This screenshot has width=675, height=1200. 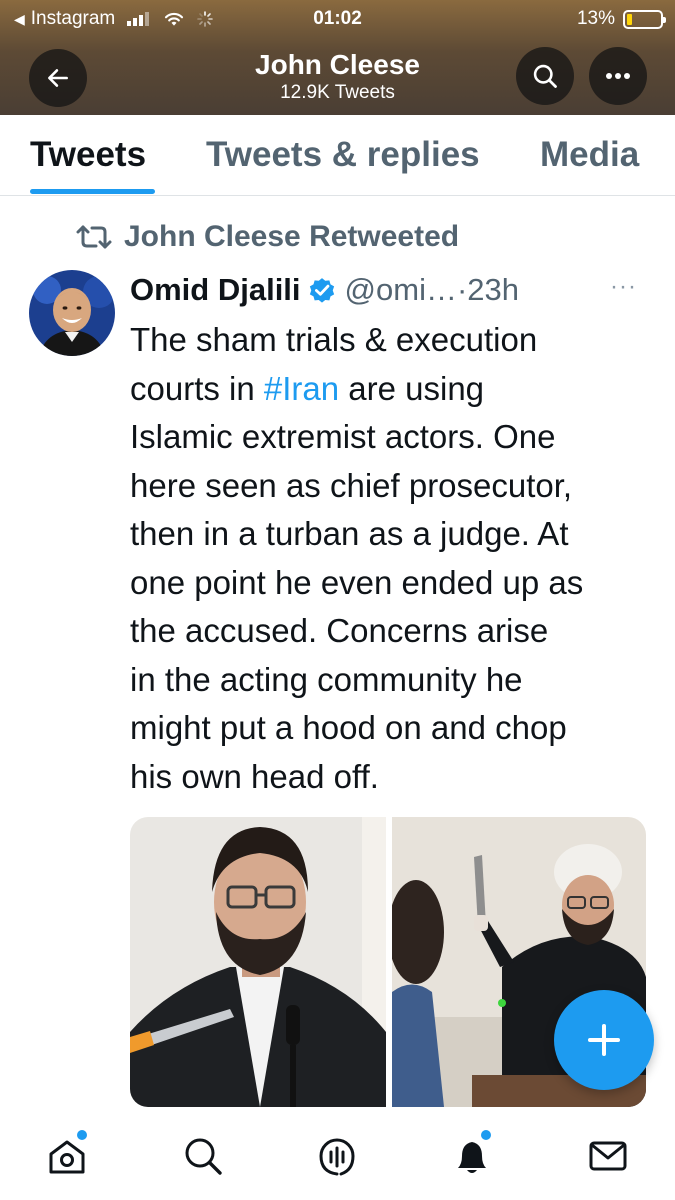 What do you see at coordinates (292, 236) in the screenshot?
I see `retweet-label: John Cleese Retweeted` at bounding box center [292, 236].